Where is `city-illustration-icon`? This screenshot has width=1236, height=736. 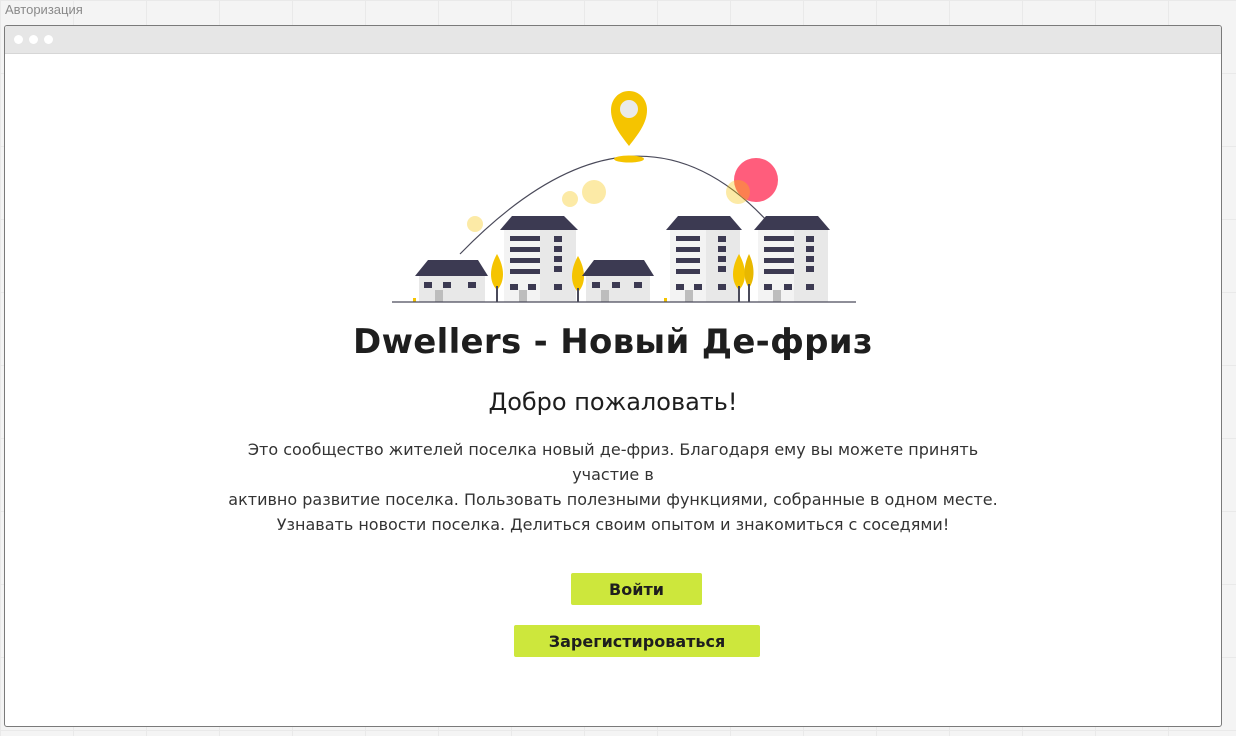
city-illustration-icon is located at coordinates (624, 197).